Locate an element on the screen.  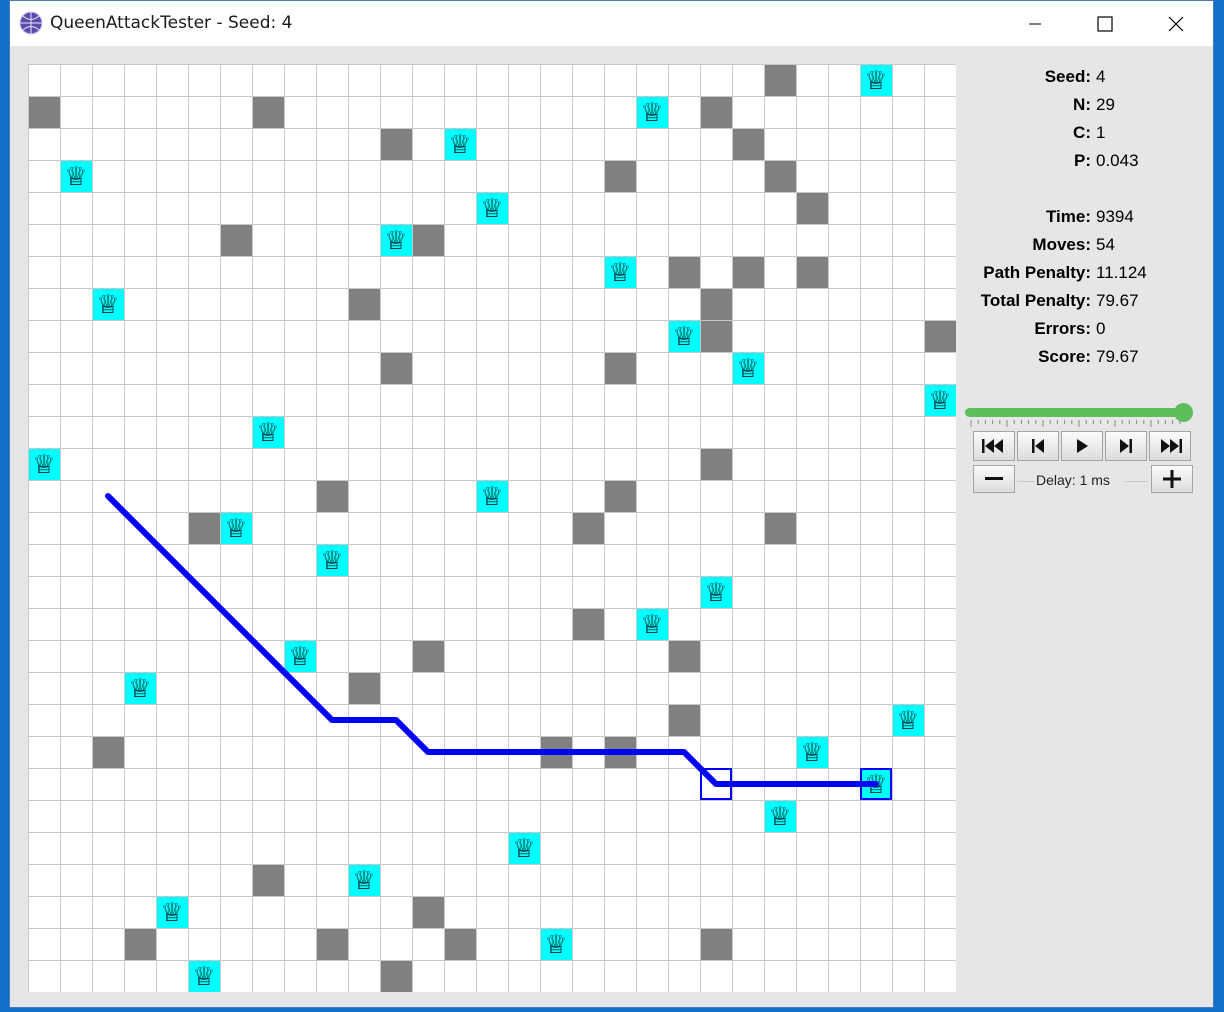
minus-icon is located at coordinates (994, 478).